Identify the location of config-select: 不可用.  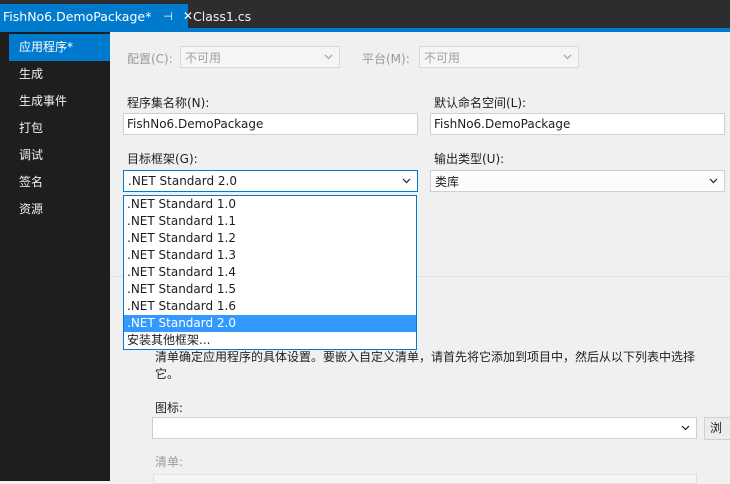
(260, 57).